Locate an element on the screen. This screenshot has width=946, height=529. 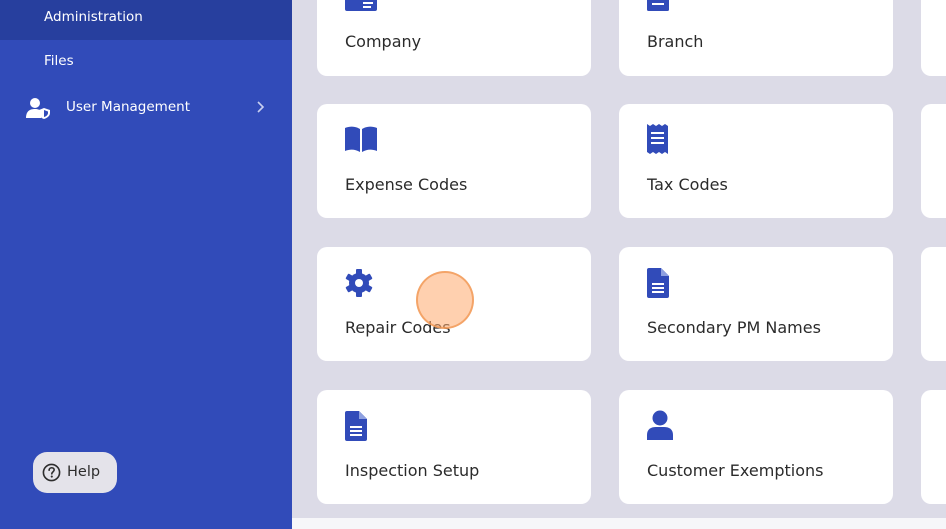
user-shield-icon is located at coordinates (38, 108).